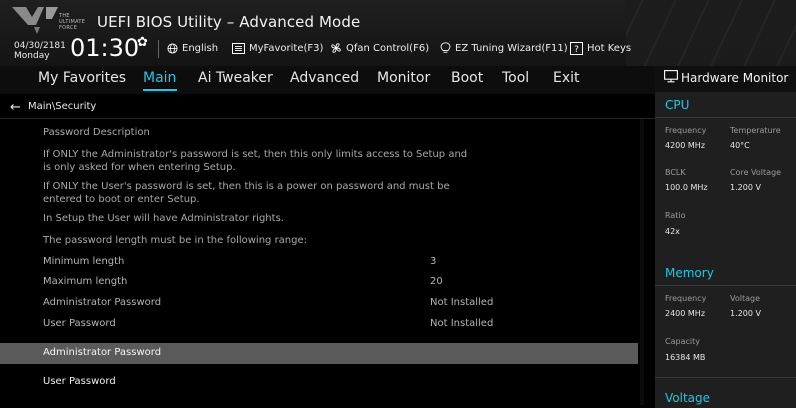  What do you see at coordinates (745, 298) in the screenshot?
I see `memory-voltage-label: Voltage` at bounding box center [745, 298].